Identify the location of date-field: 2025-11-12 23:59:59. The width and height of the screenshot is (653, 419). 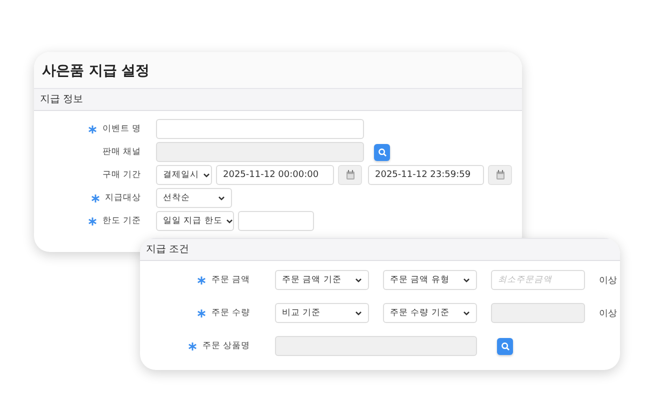
(426, 175).